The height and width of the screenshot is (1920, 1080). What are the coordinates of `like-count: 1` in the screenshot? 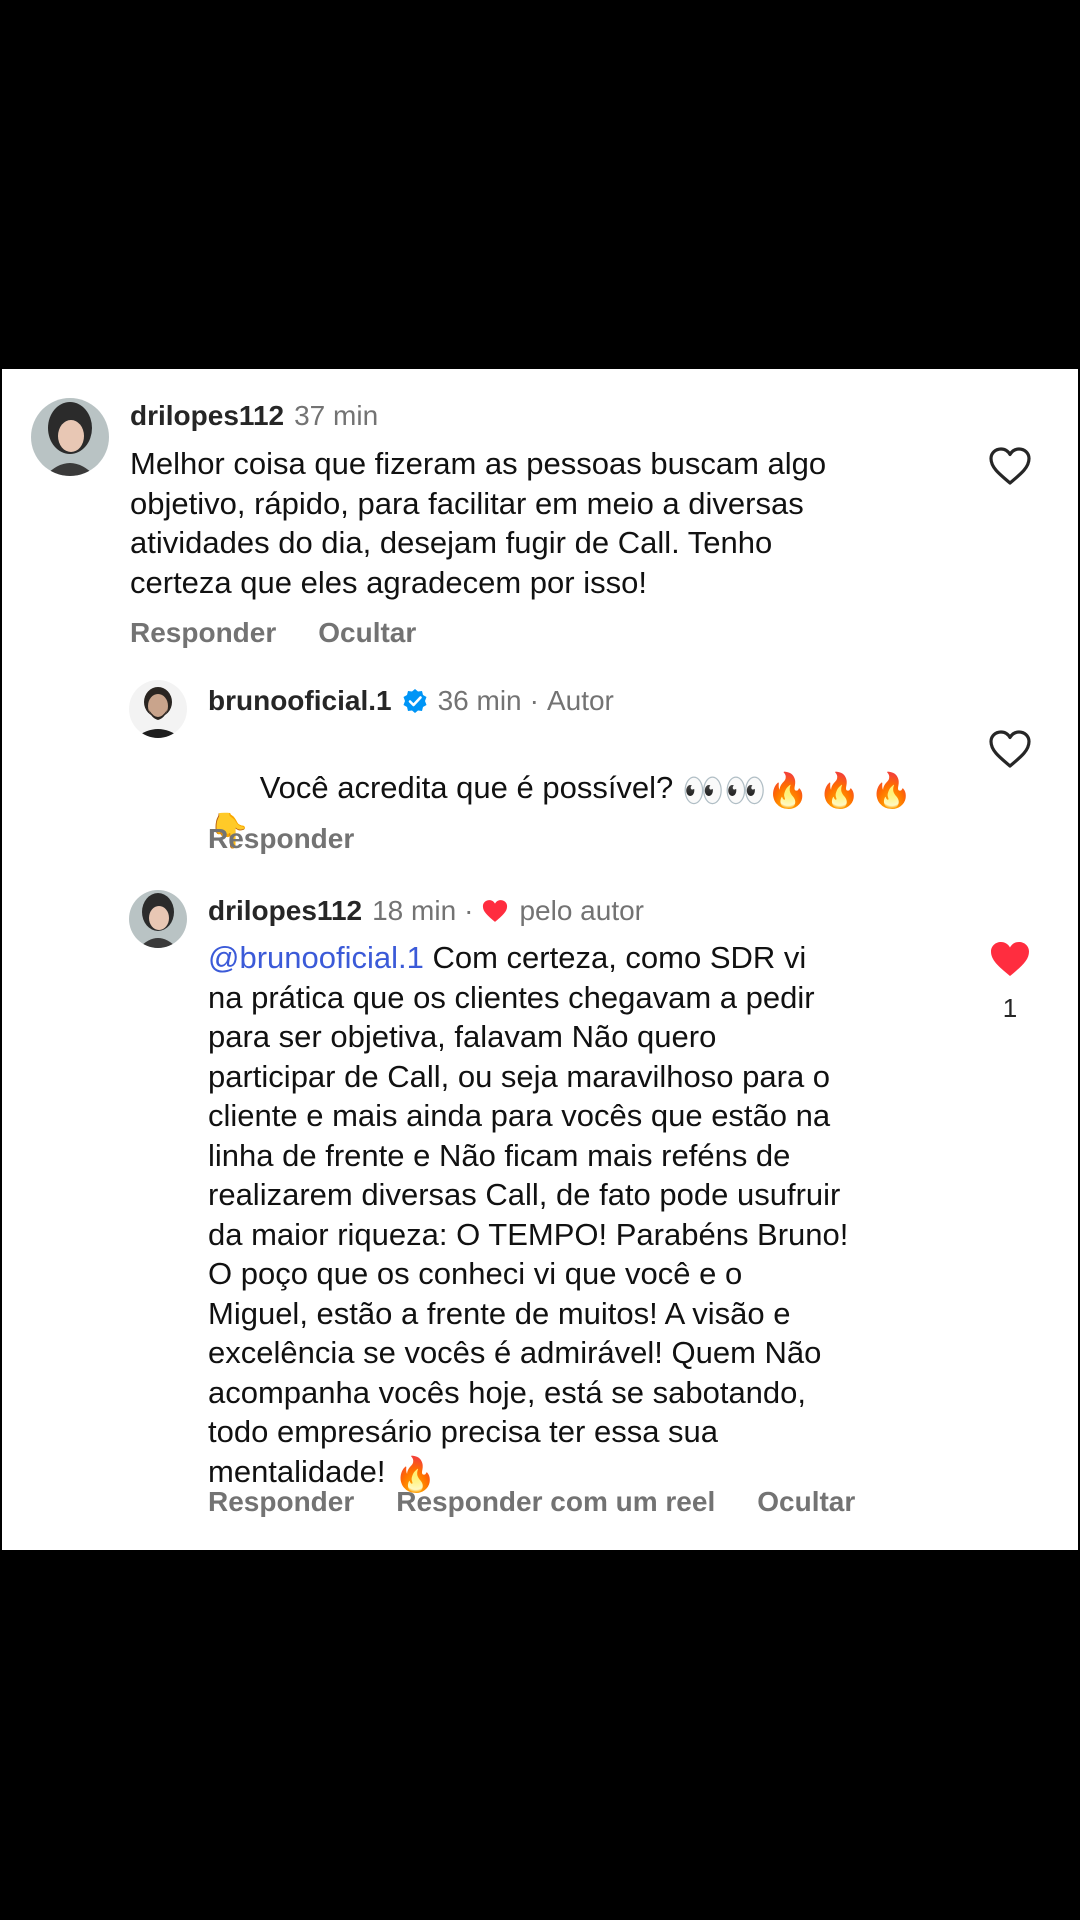 It's located at (1010, 1008).